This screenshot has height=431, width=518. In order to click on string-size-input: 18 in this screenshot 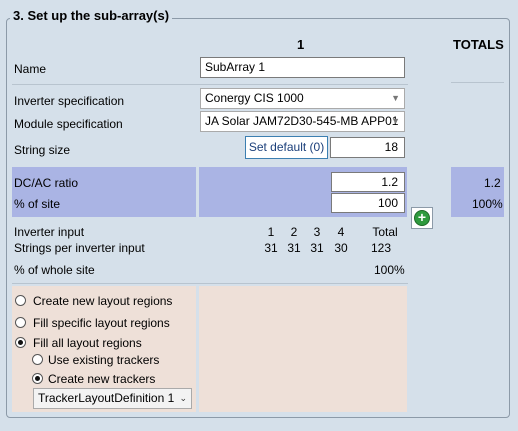, I will do `click(367, 147)`.